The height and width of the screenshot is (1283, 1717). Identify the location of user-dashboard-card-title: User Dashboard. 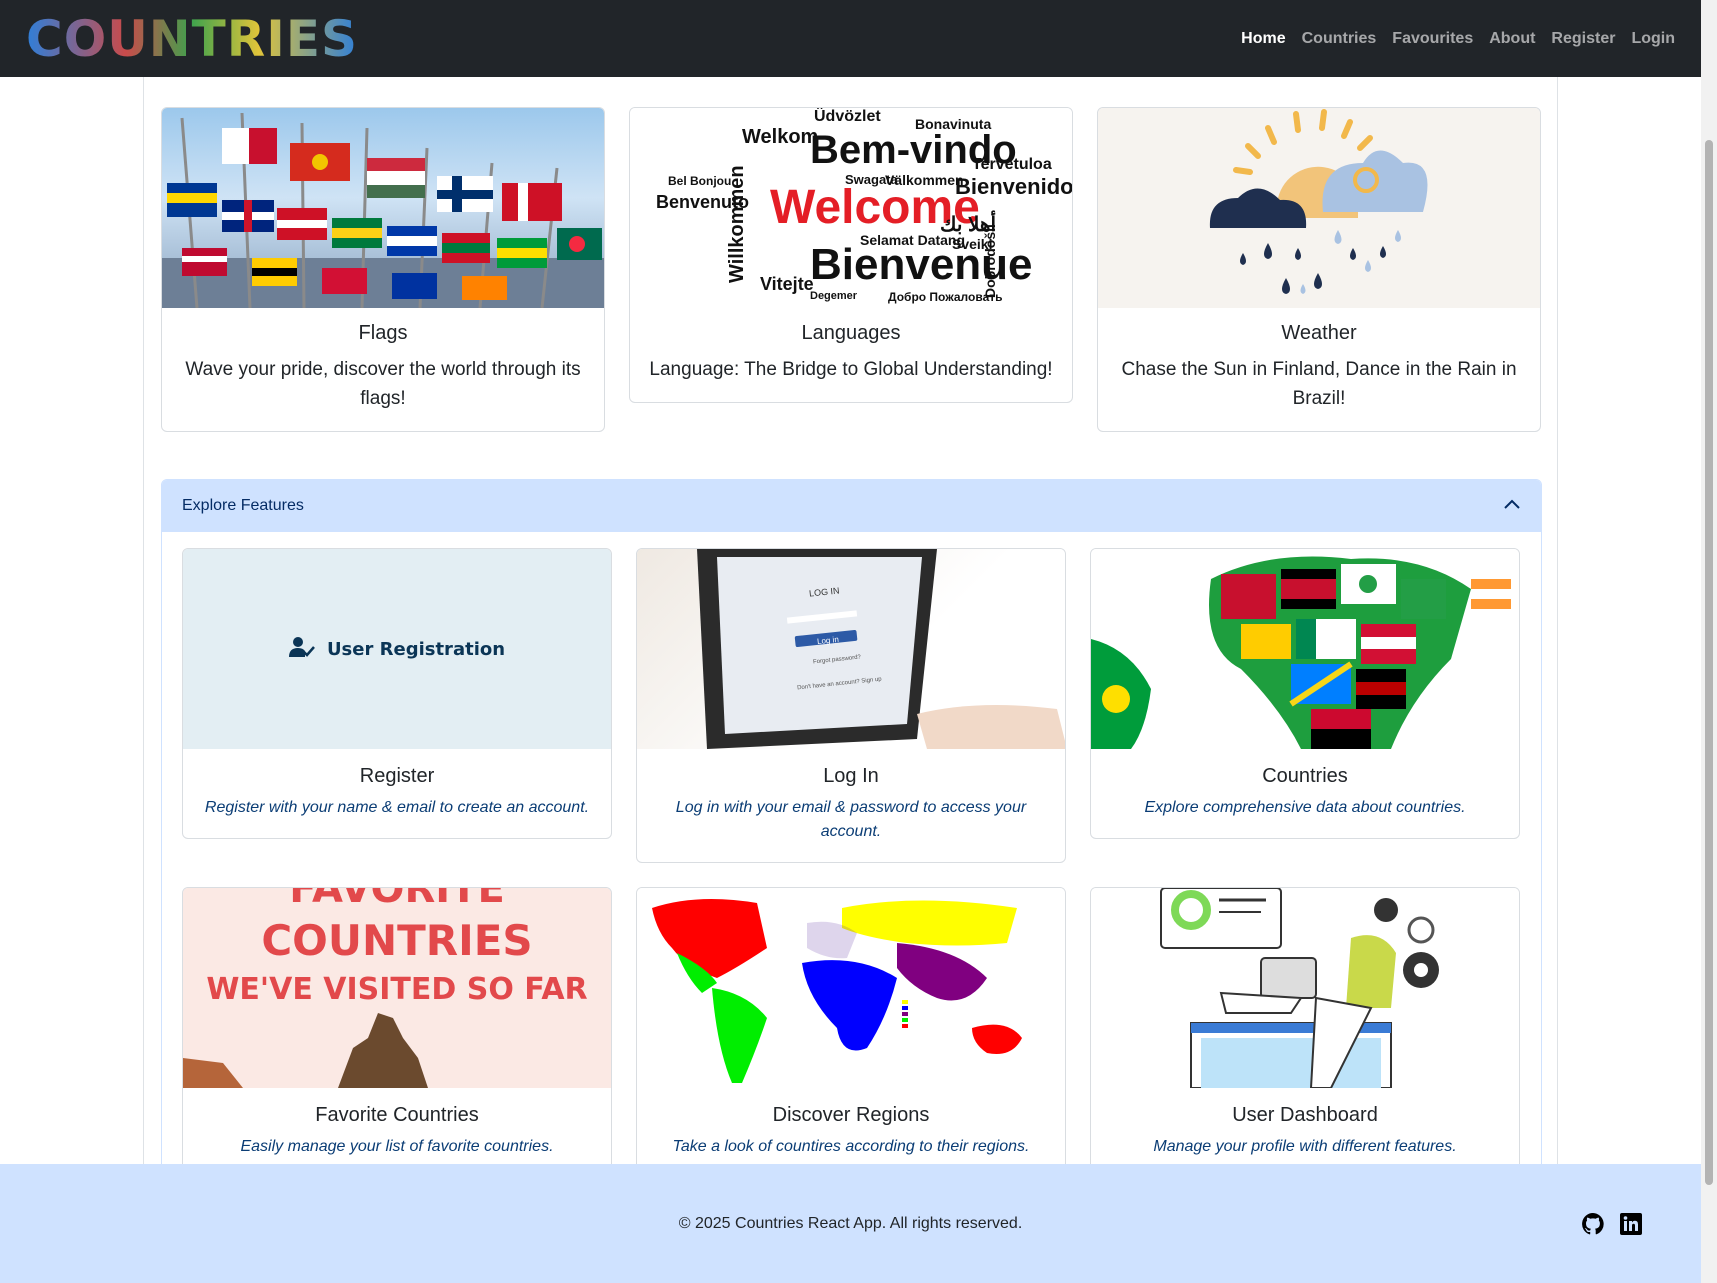
(1305, 1115).